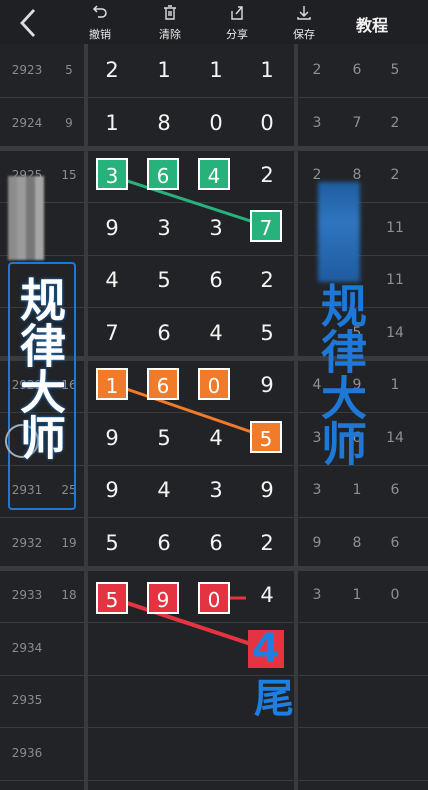  I want to click on highlight-mark: 4, so click(214, 174).